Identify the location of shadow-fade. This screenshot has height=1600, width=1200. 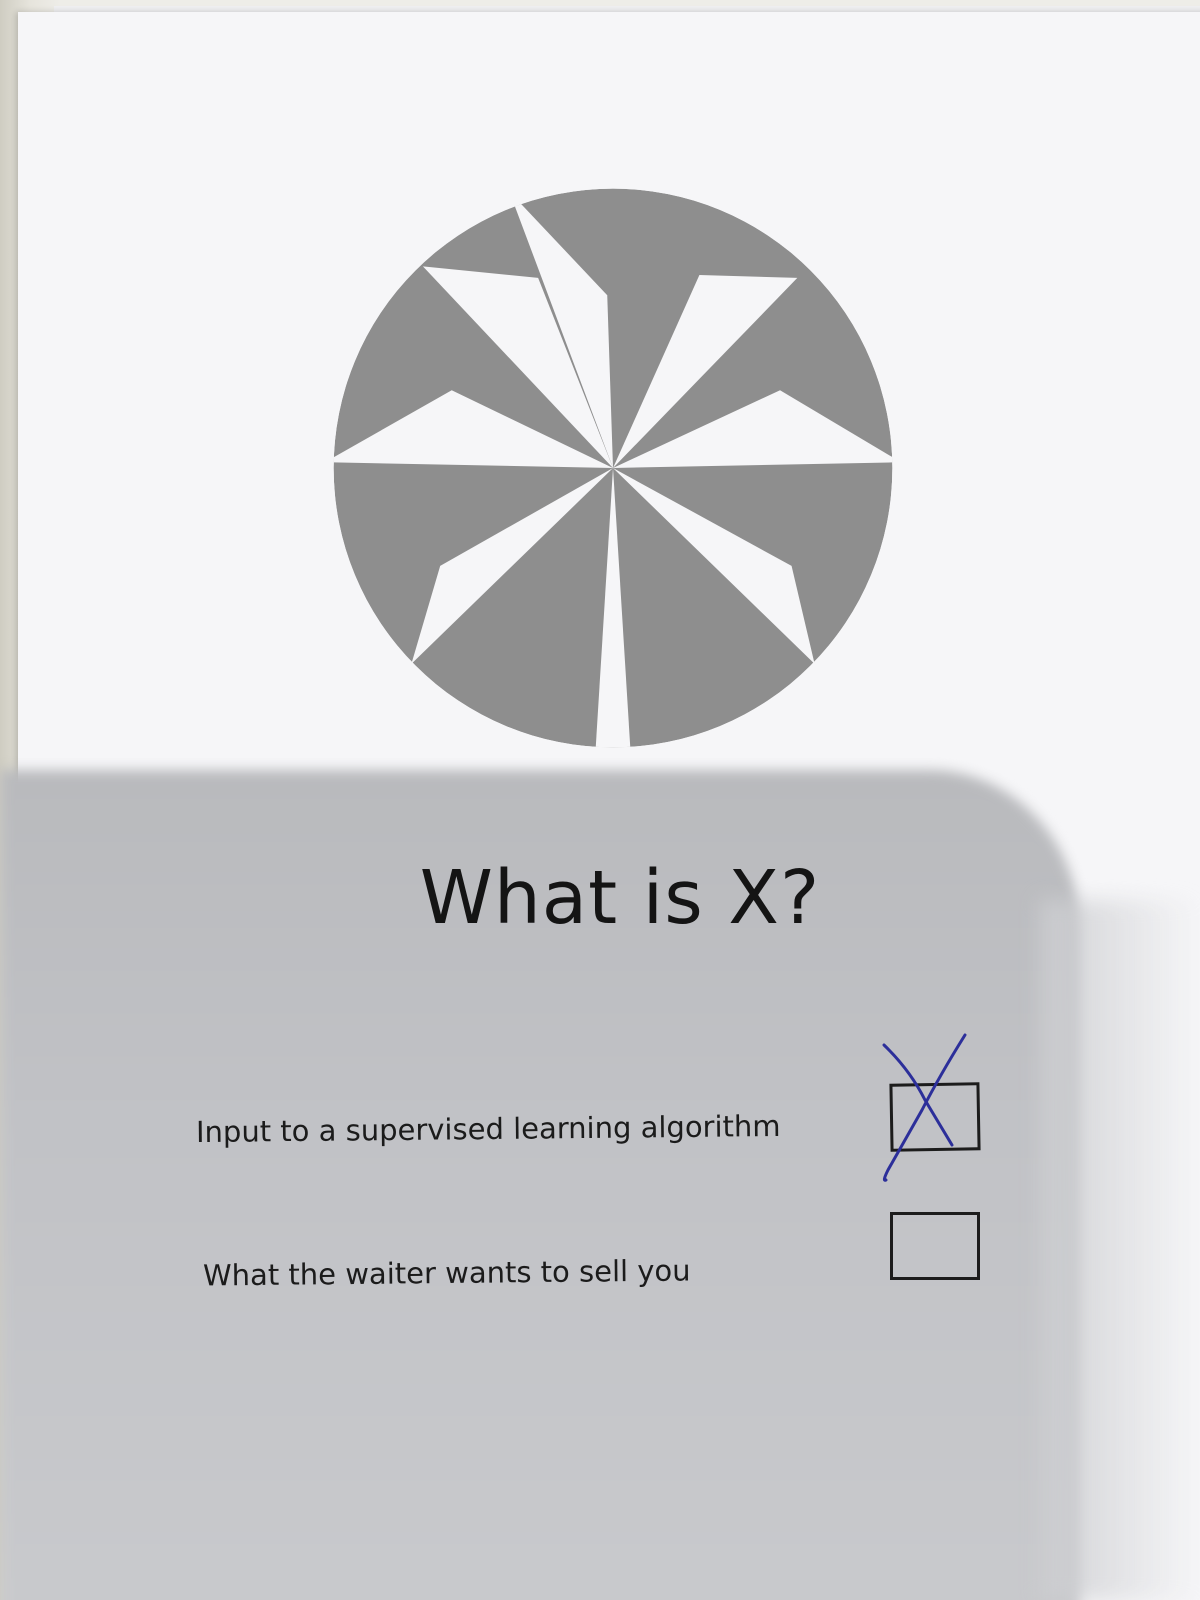
(1120, 1250).